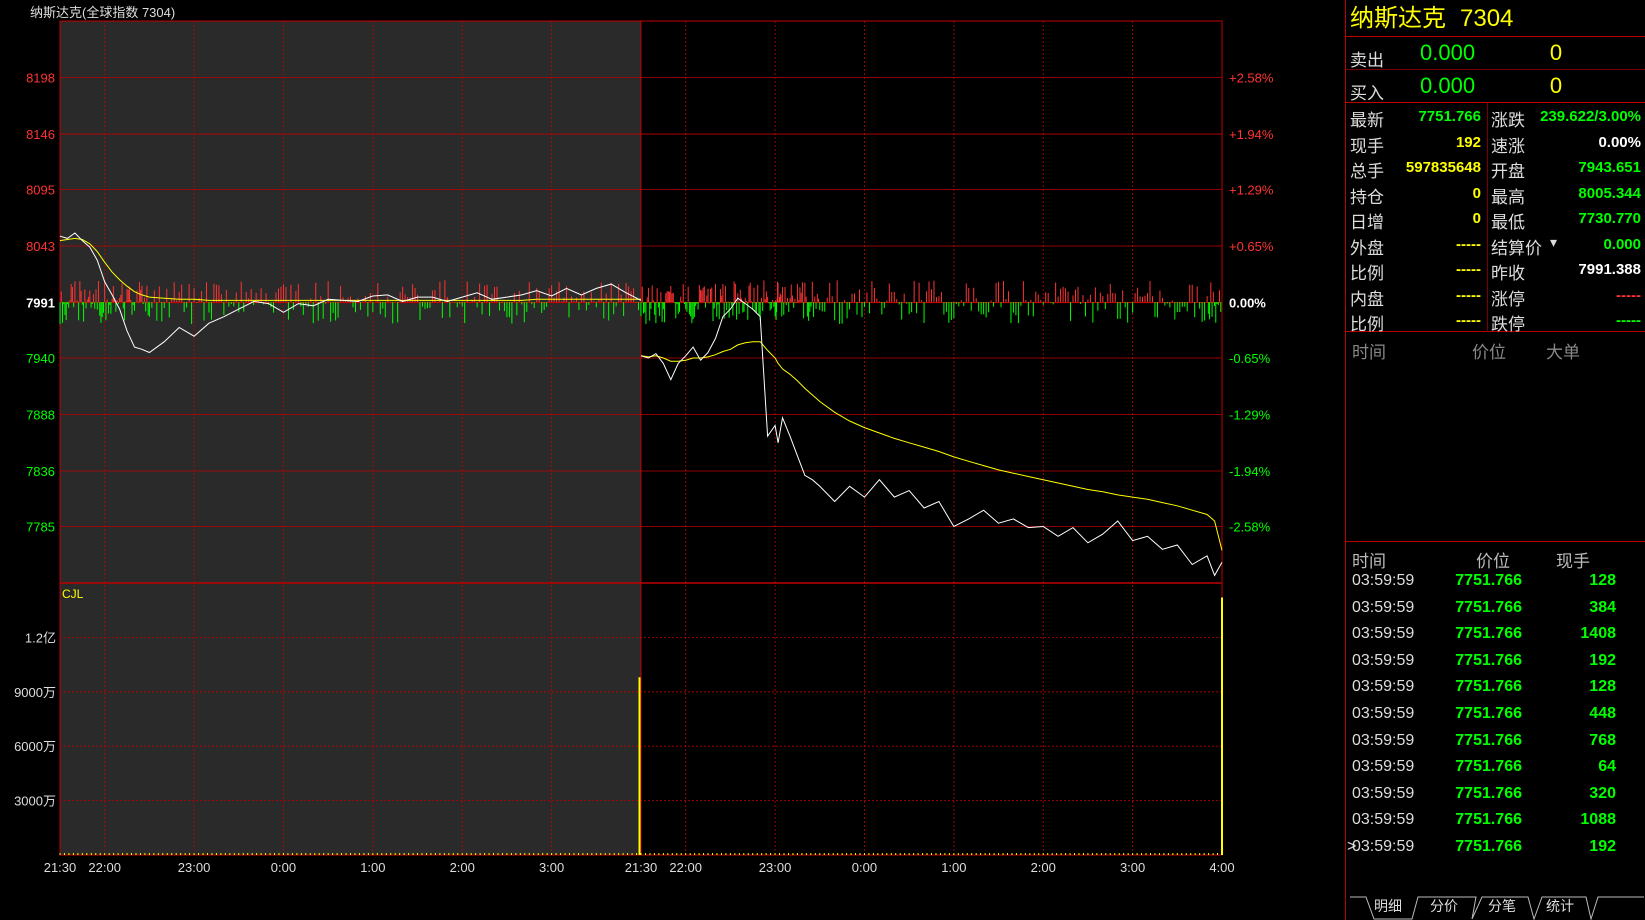  What do you see at coordinates (1449, 116) in the screenshot?
I see `quote-value: 7751.766` at bounding box center [1449, 116].